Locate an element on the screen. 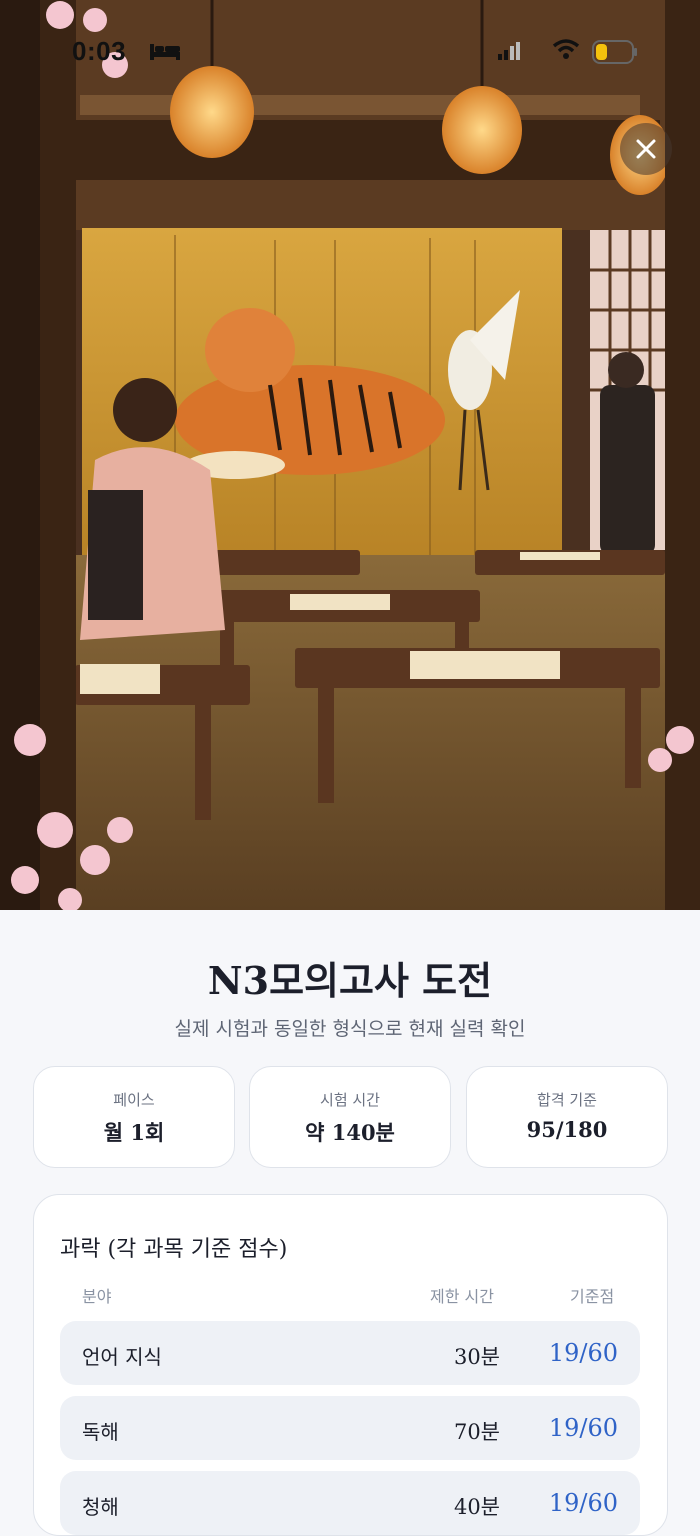 The height and width of the screenshot is (1536, 700). table-row: 청해 40분 19/60 is located at coordinates (350, 1503).